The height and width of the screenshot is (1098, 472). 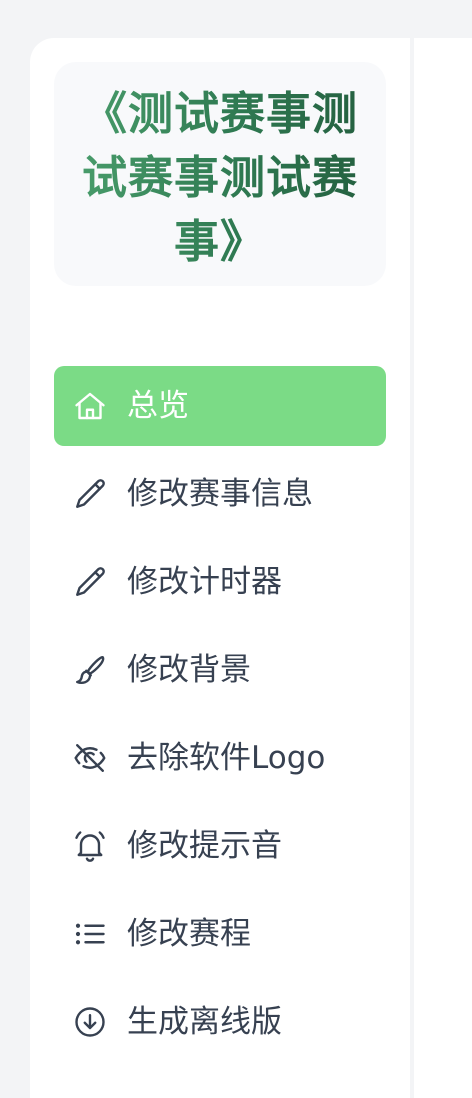 I want to click on sidebar-item-edit-event-info: 修改赛事信息, so click(x=220, y=494).